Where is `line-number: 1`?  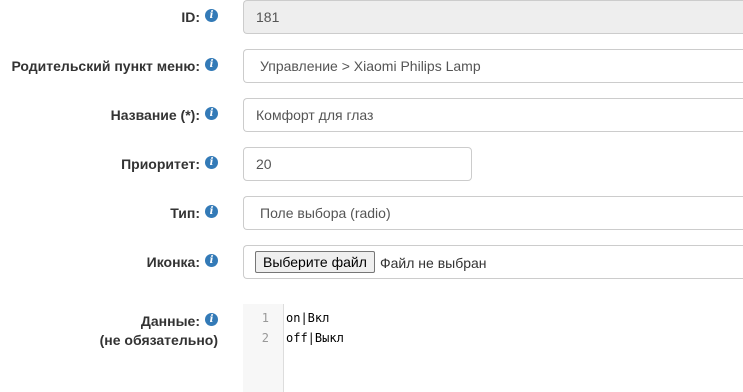
line-number: 1 is located at coordinates (265, 318).